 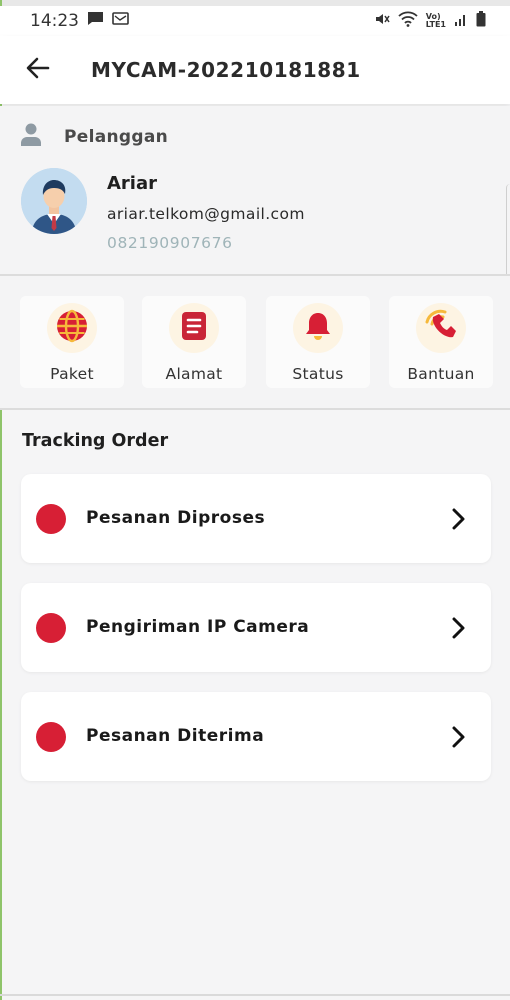 What do you see at coordinates (175, 736) in the screenshot?
I see `tracking-step-label: Pesanan Diterima` at bounding box center [175, 736].